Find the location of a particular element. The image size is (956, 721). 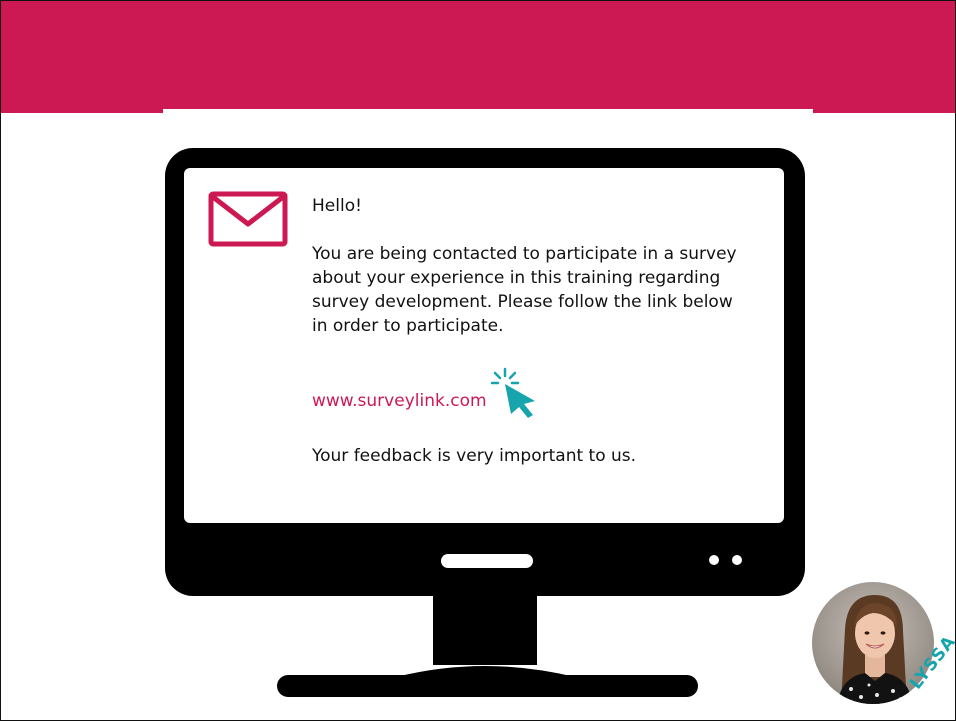

link-row: www.surveylink.com is located at coordinates (532, 389).